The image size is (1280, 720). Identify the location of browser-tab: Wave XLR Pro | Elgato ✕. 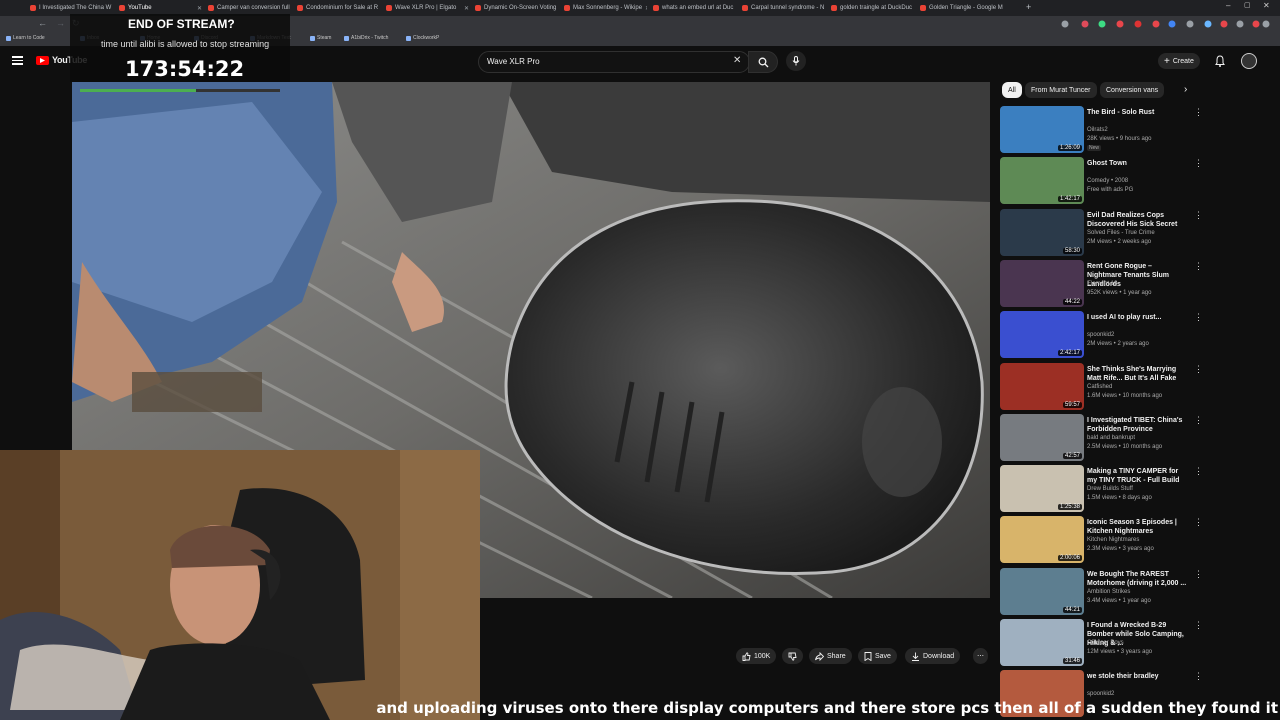
(427, 8).